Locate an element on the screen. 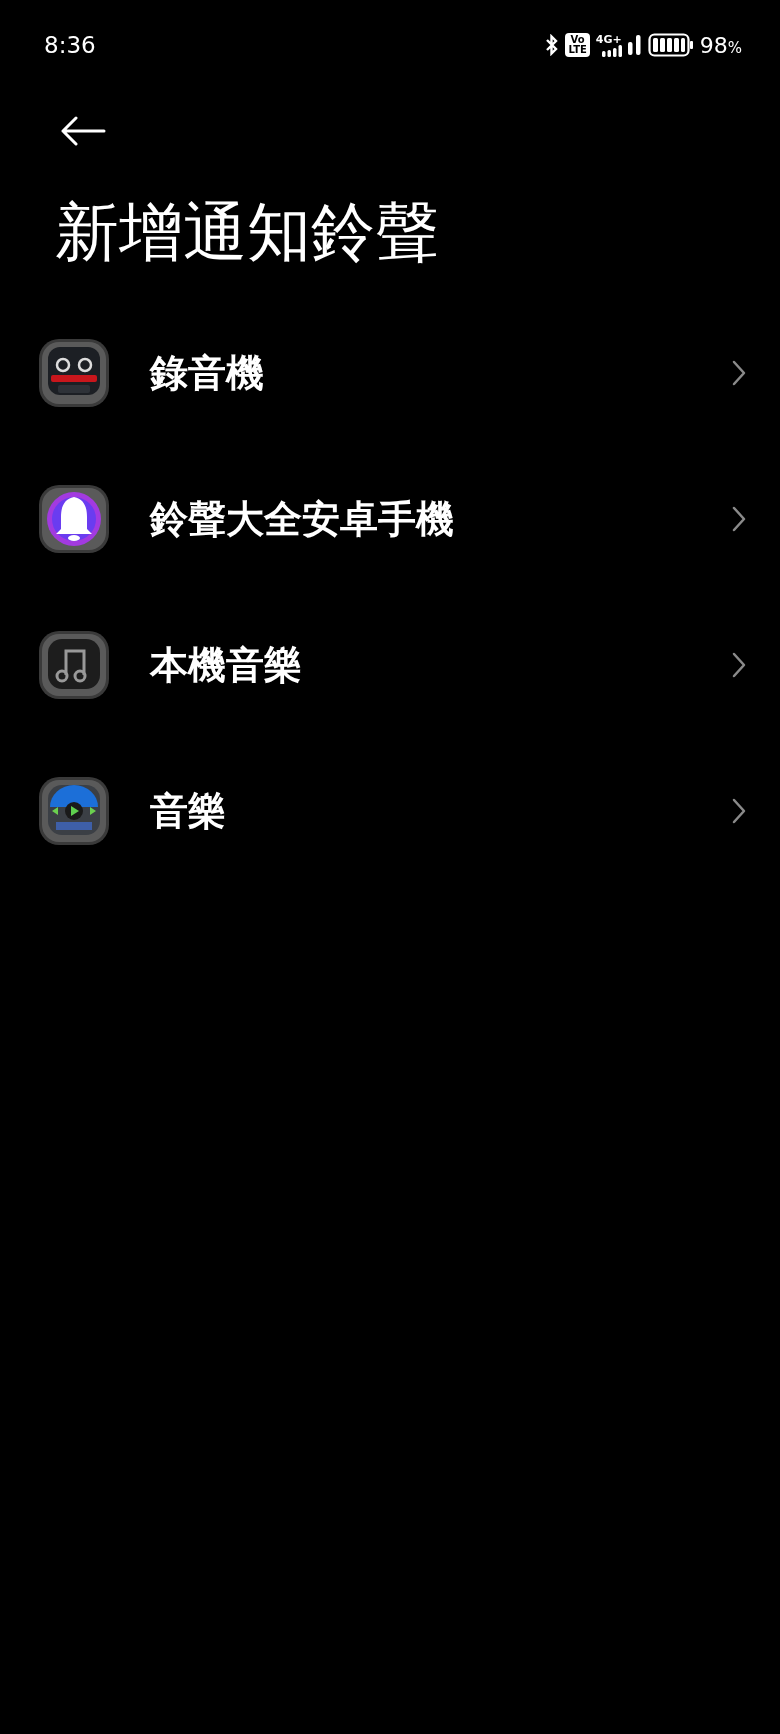  bluetooth-icon is located at coordinates (552, 45).